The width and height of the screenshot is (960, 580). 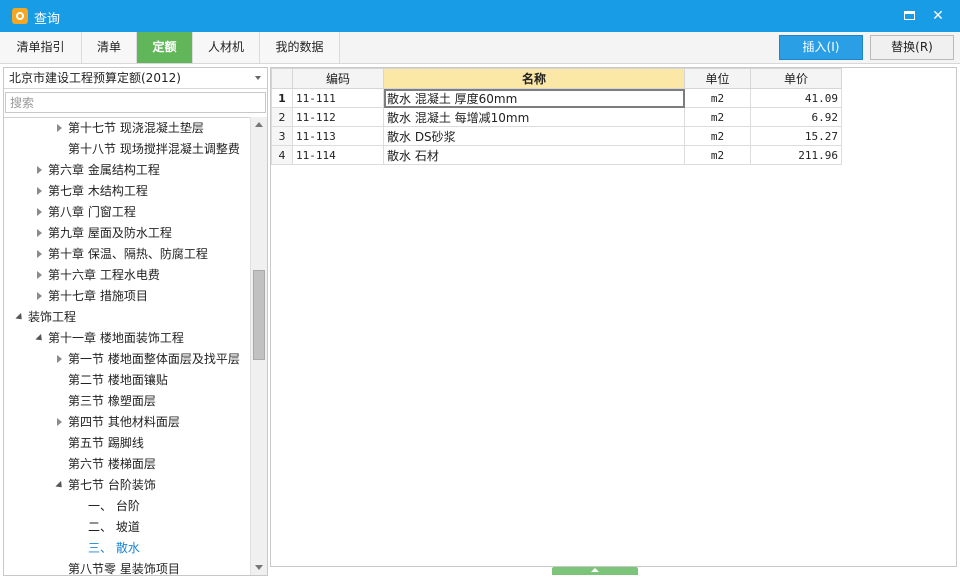 What do you see at coordinates (127, 128) in the screenshot?
I see `tree-node: 第十七节 现浇混凝土垫层` at bounding box center [127, 128].